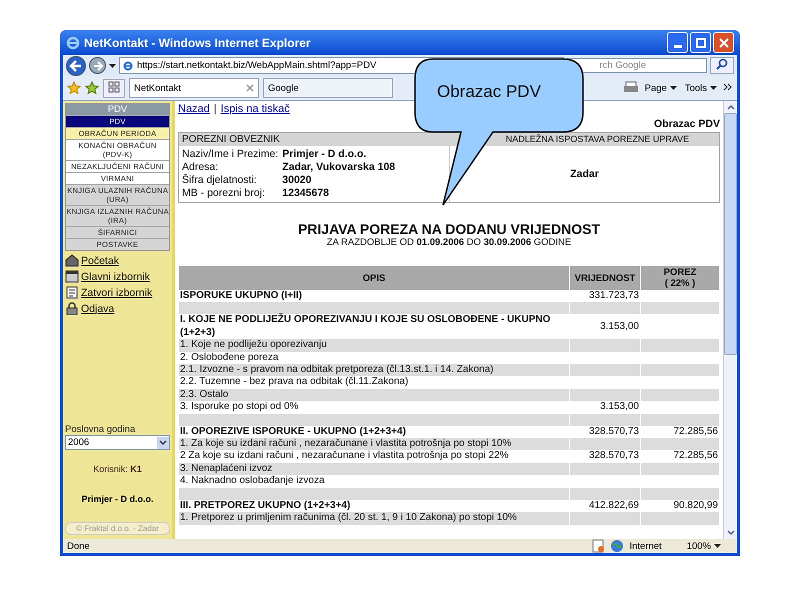  I want to click on field-label: Naziv/Ime i Prezime:, so click(230, 154).